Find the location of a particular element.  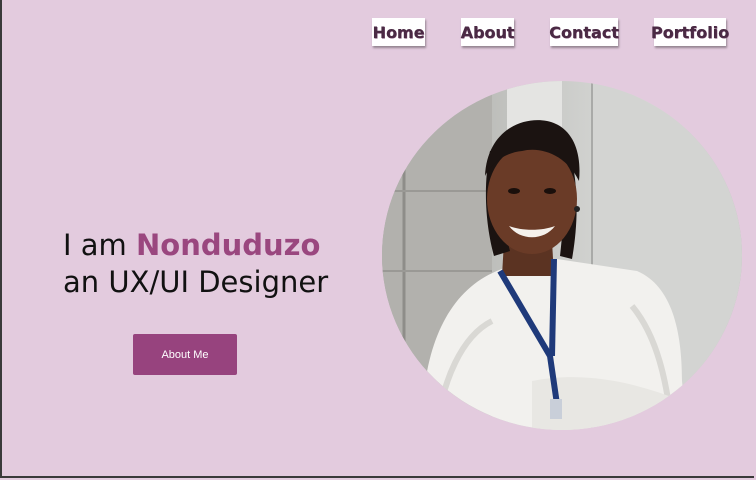

nav-home-button: Home is located at coordinates (398, 32).